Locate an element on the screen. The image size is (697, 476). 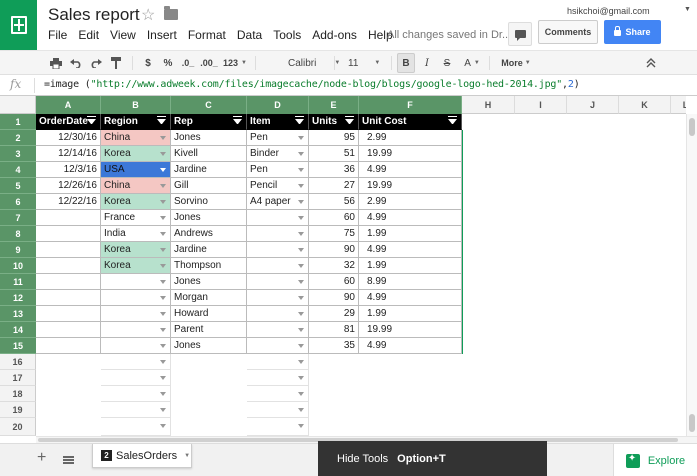
row-header-18: 18 is located at coordinates (18, 394).